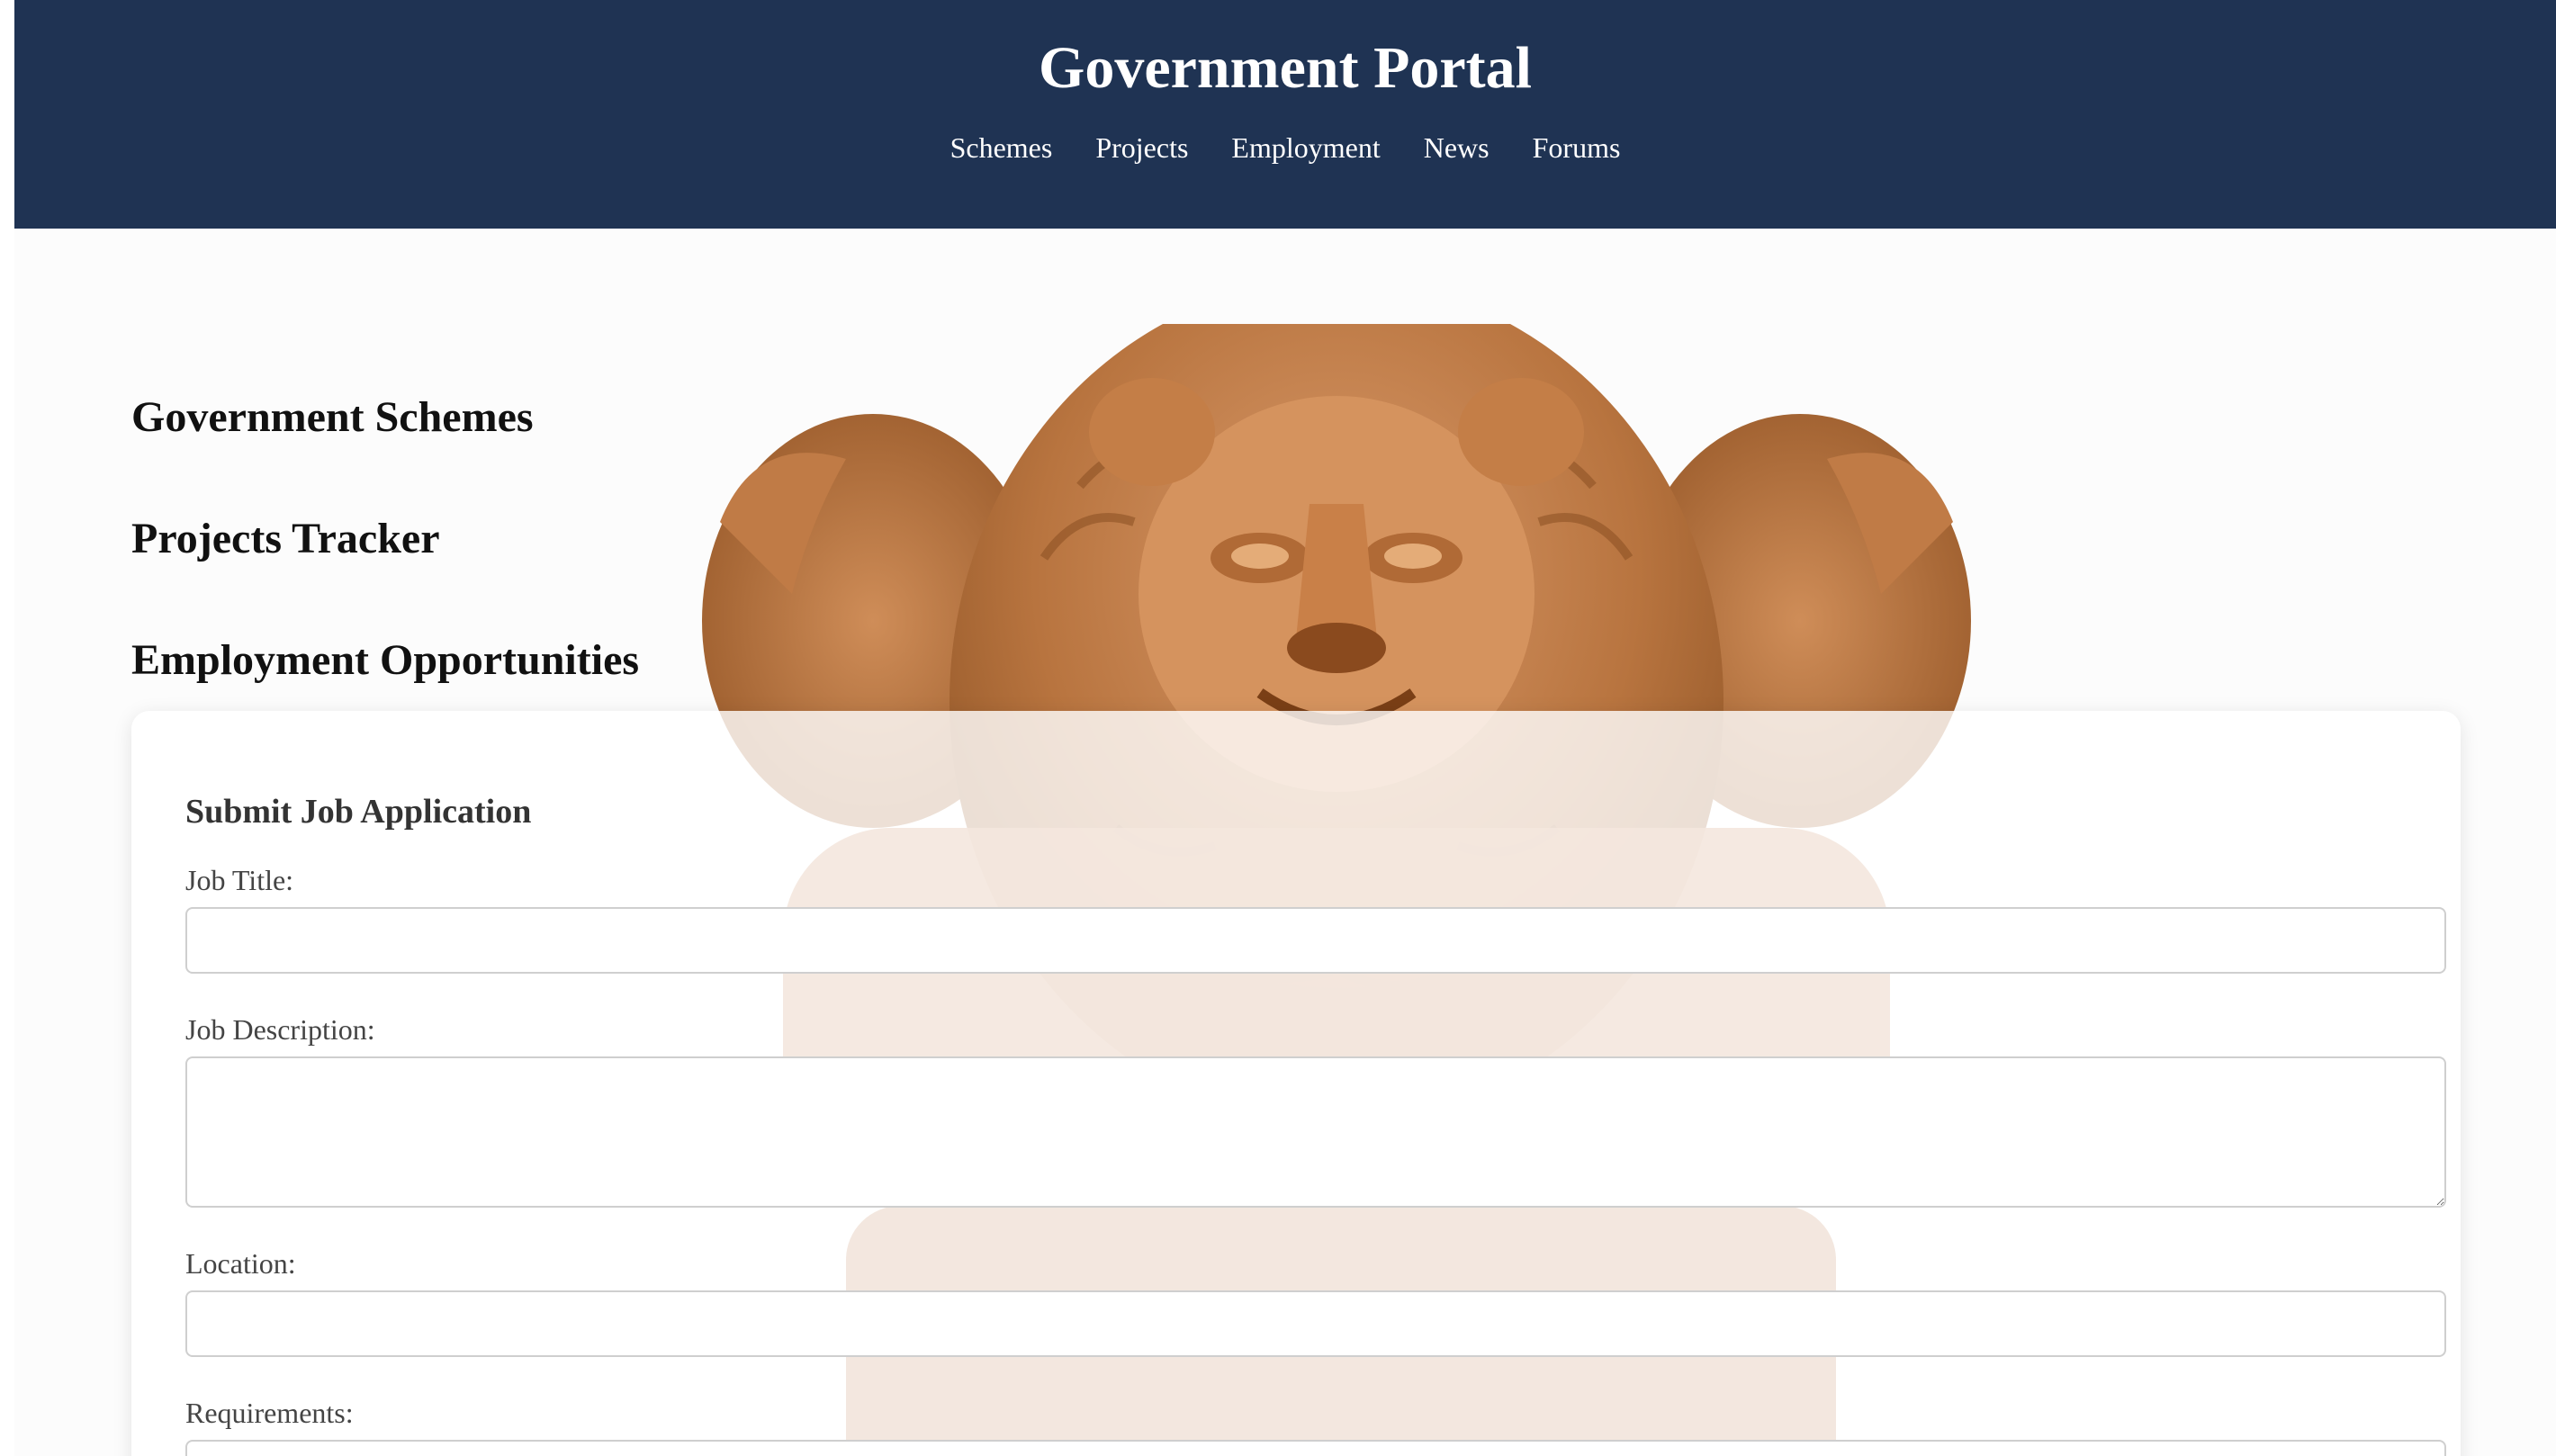 This screenshot has width=2556, height=1456. I want to click on nav-link-projects: Projects, so click(1142, 148).